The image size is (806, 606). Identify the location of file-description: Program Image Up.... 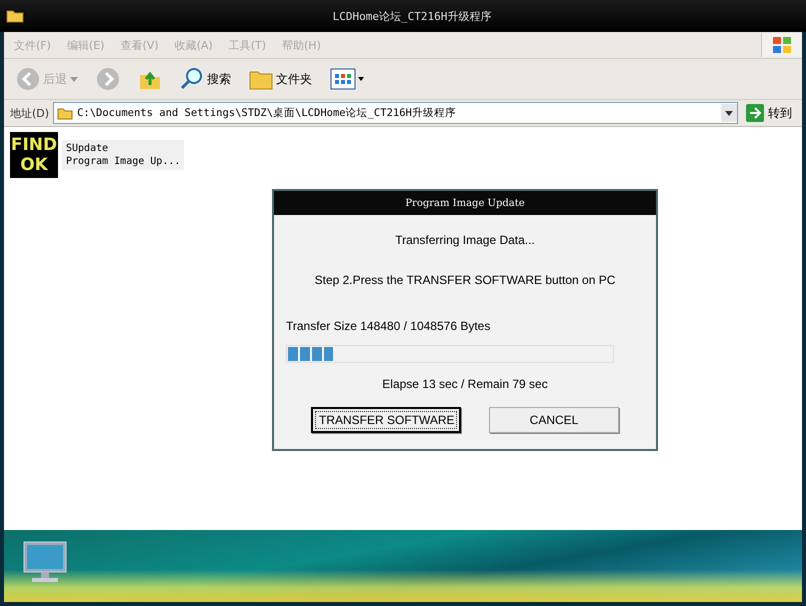
(123, 161).